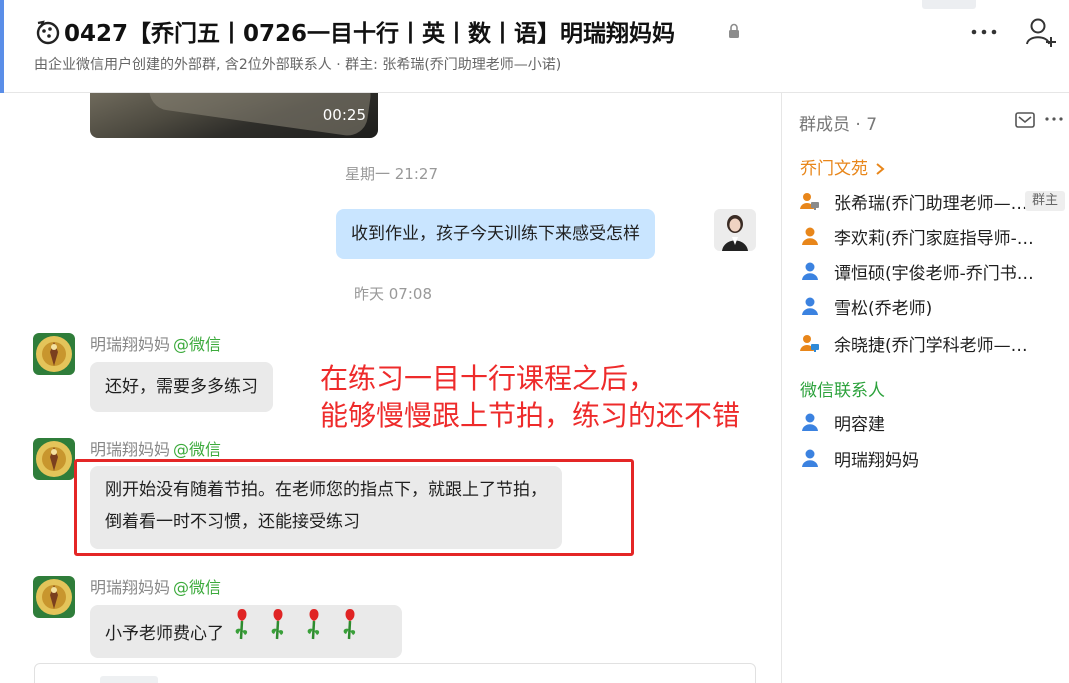 Image resolution: width=1069 pixels, height=683 pixels. I want to click on message-timestamp: 星期一 21:27, so click(391, 174).